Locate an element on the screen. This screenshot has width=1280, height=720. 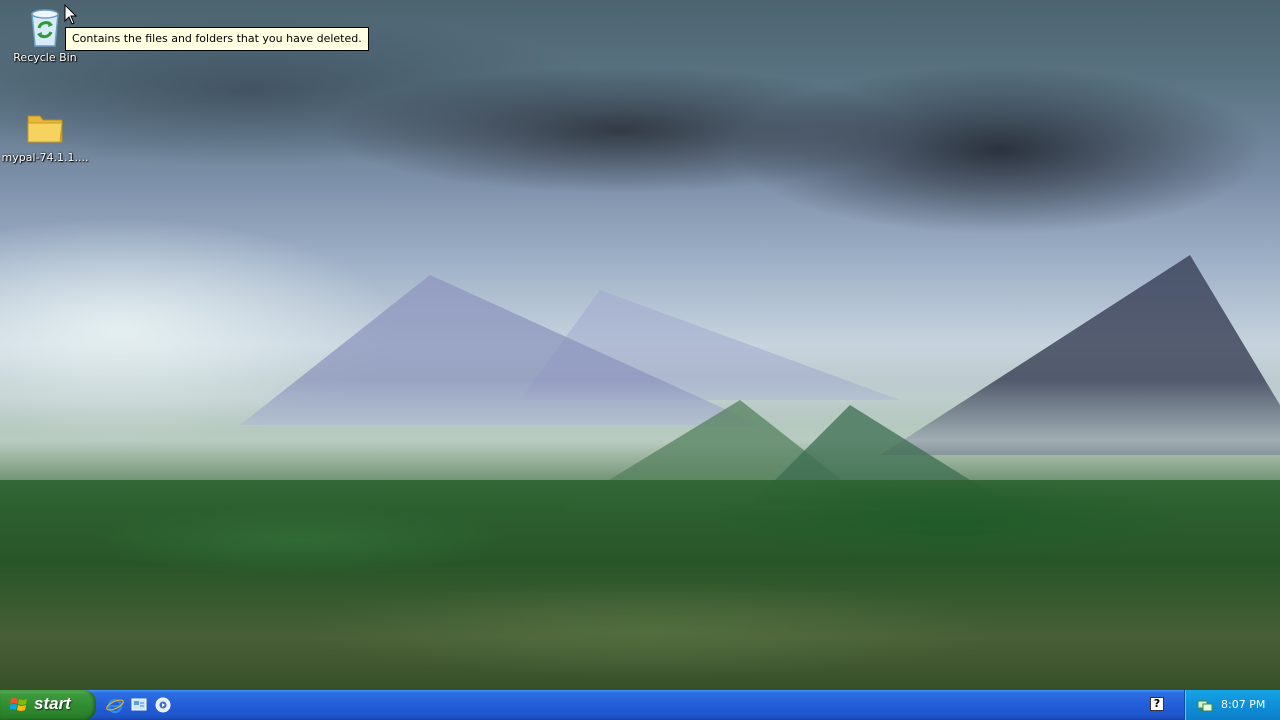
start-button: start is located at coordinates (48, 705).